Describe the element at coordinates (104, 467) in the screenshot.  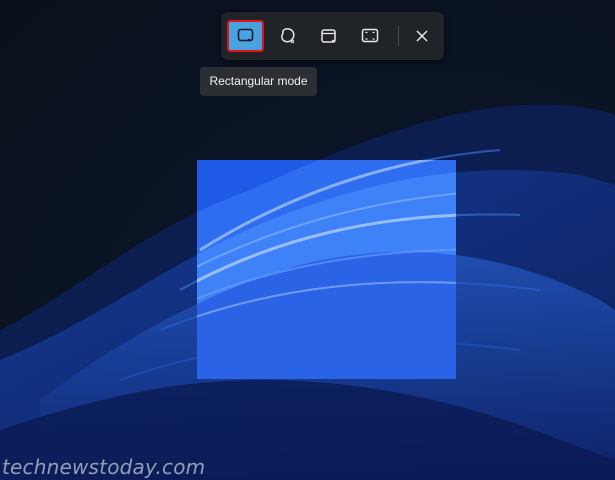
I see `watermark-text: technewstoday.com` at that location.